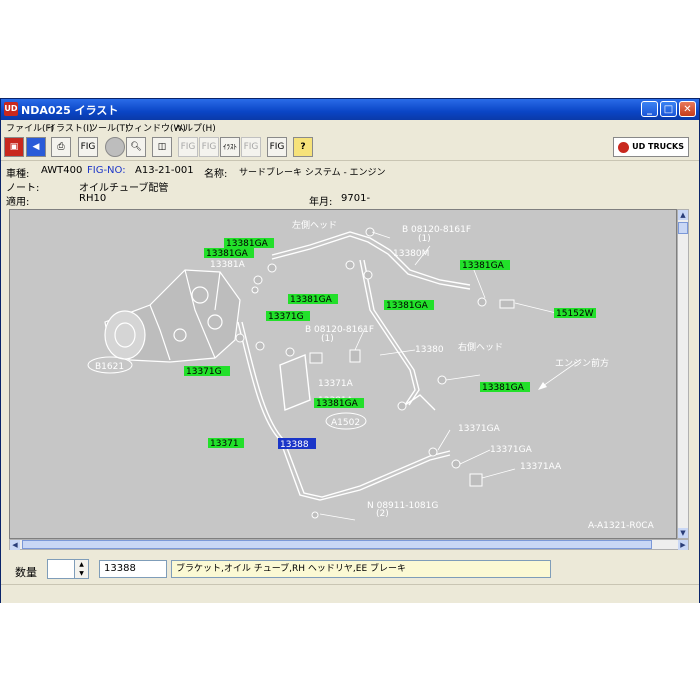 The height and width of the screenshot is (700, 700). I want to click on window-title: NDA025 イラスト, so click(70, 110).